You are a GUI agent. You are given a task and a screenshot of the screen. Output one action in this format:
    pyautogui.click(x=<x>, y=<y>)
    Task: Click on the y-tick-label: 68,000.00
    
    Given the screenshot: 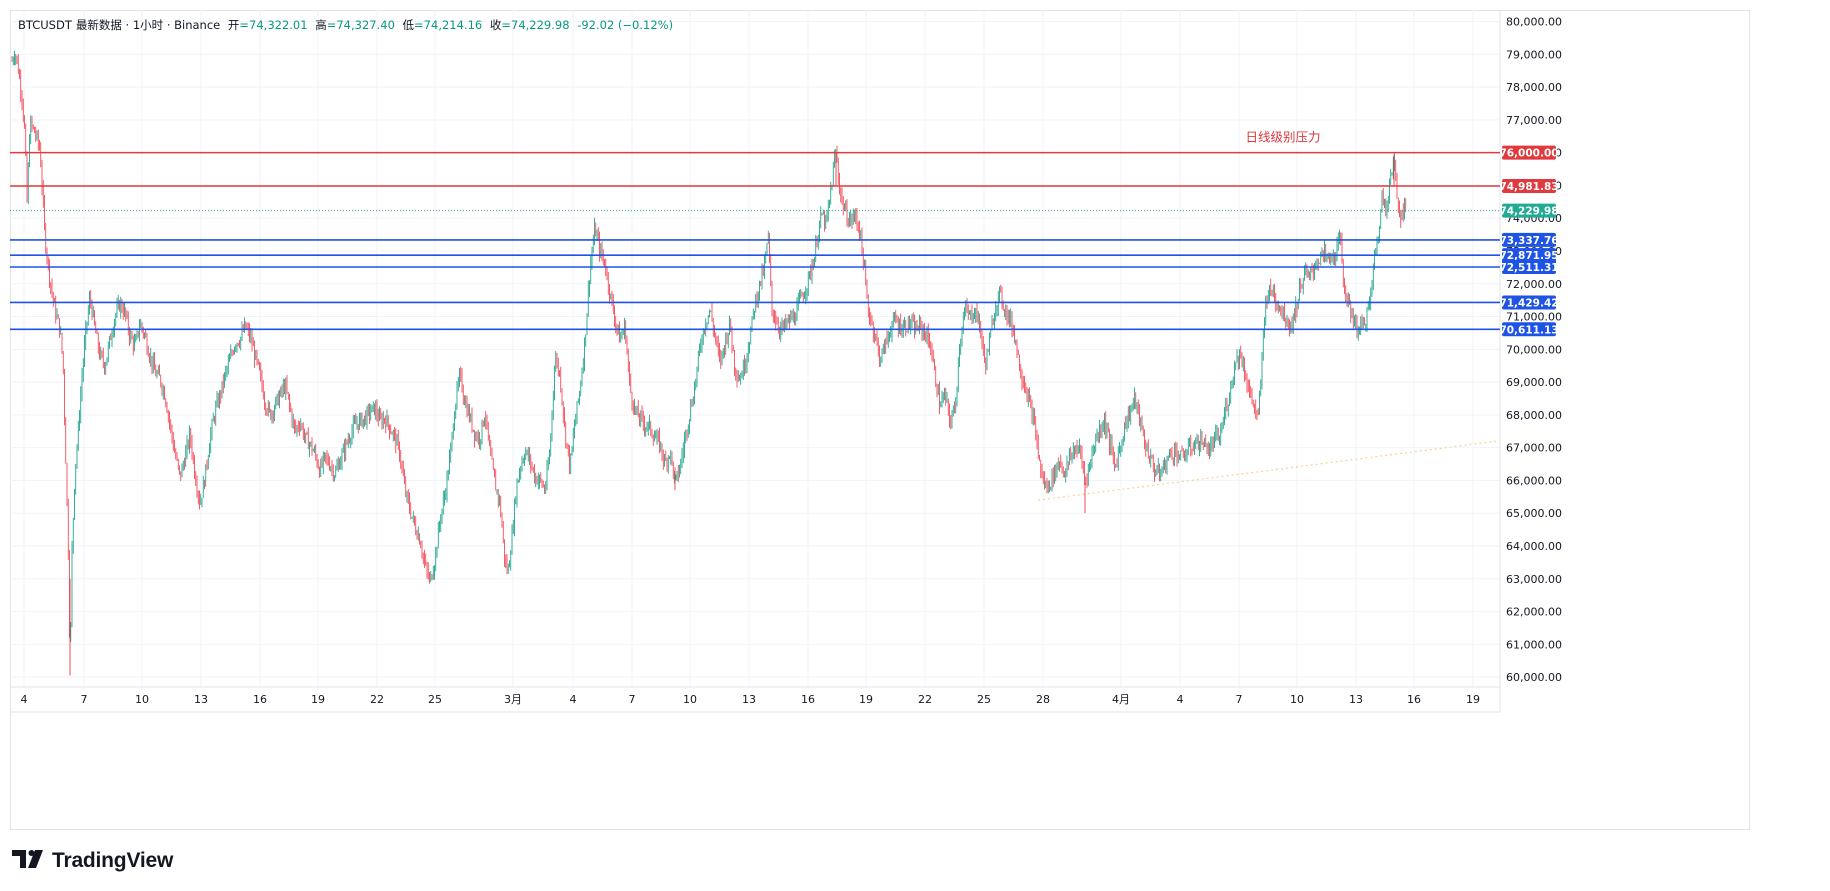 What is the action you would take?
    pyautogui.click(x=1534, y=415)
    